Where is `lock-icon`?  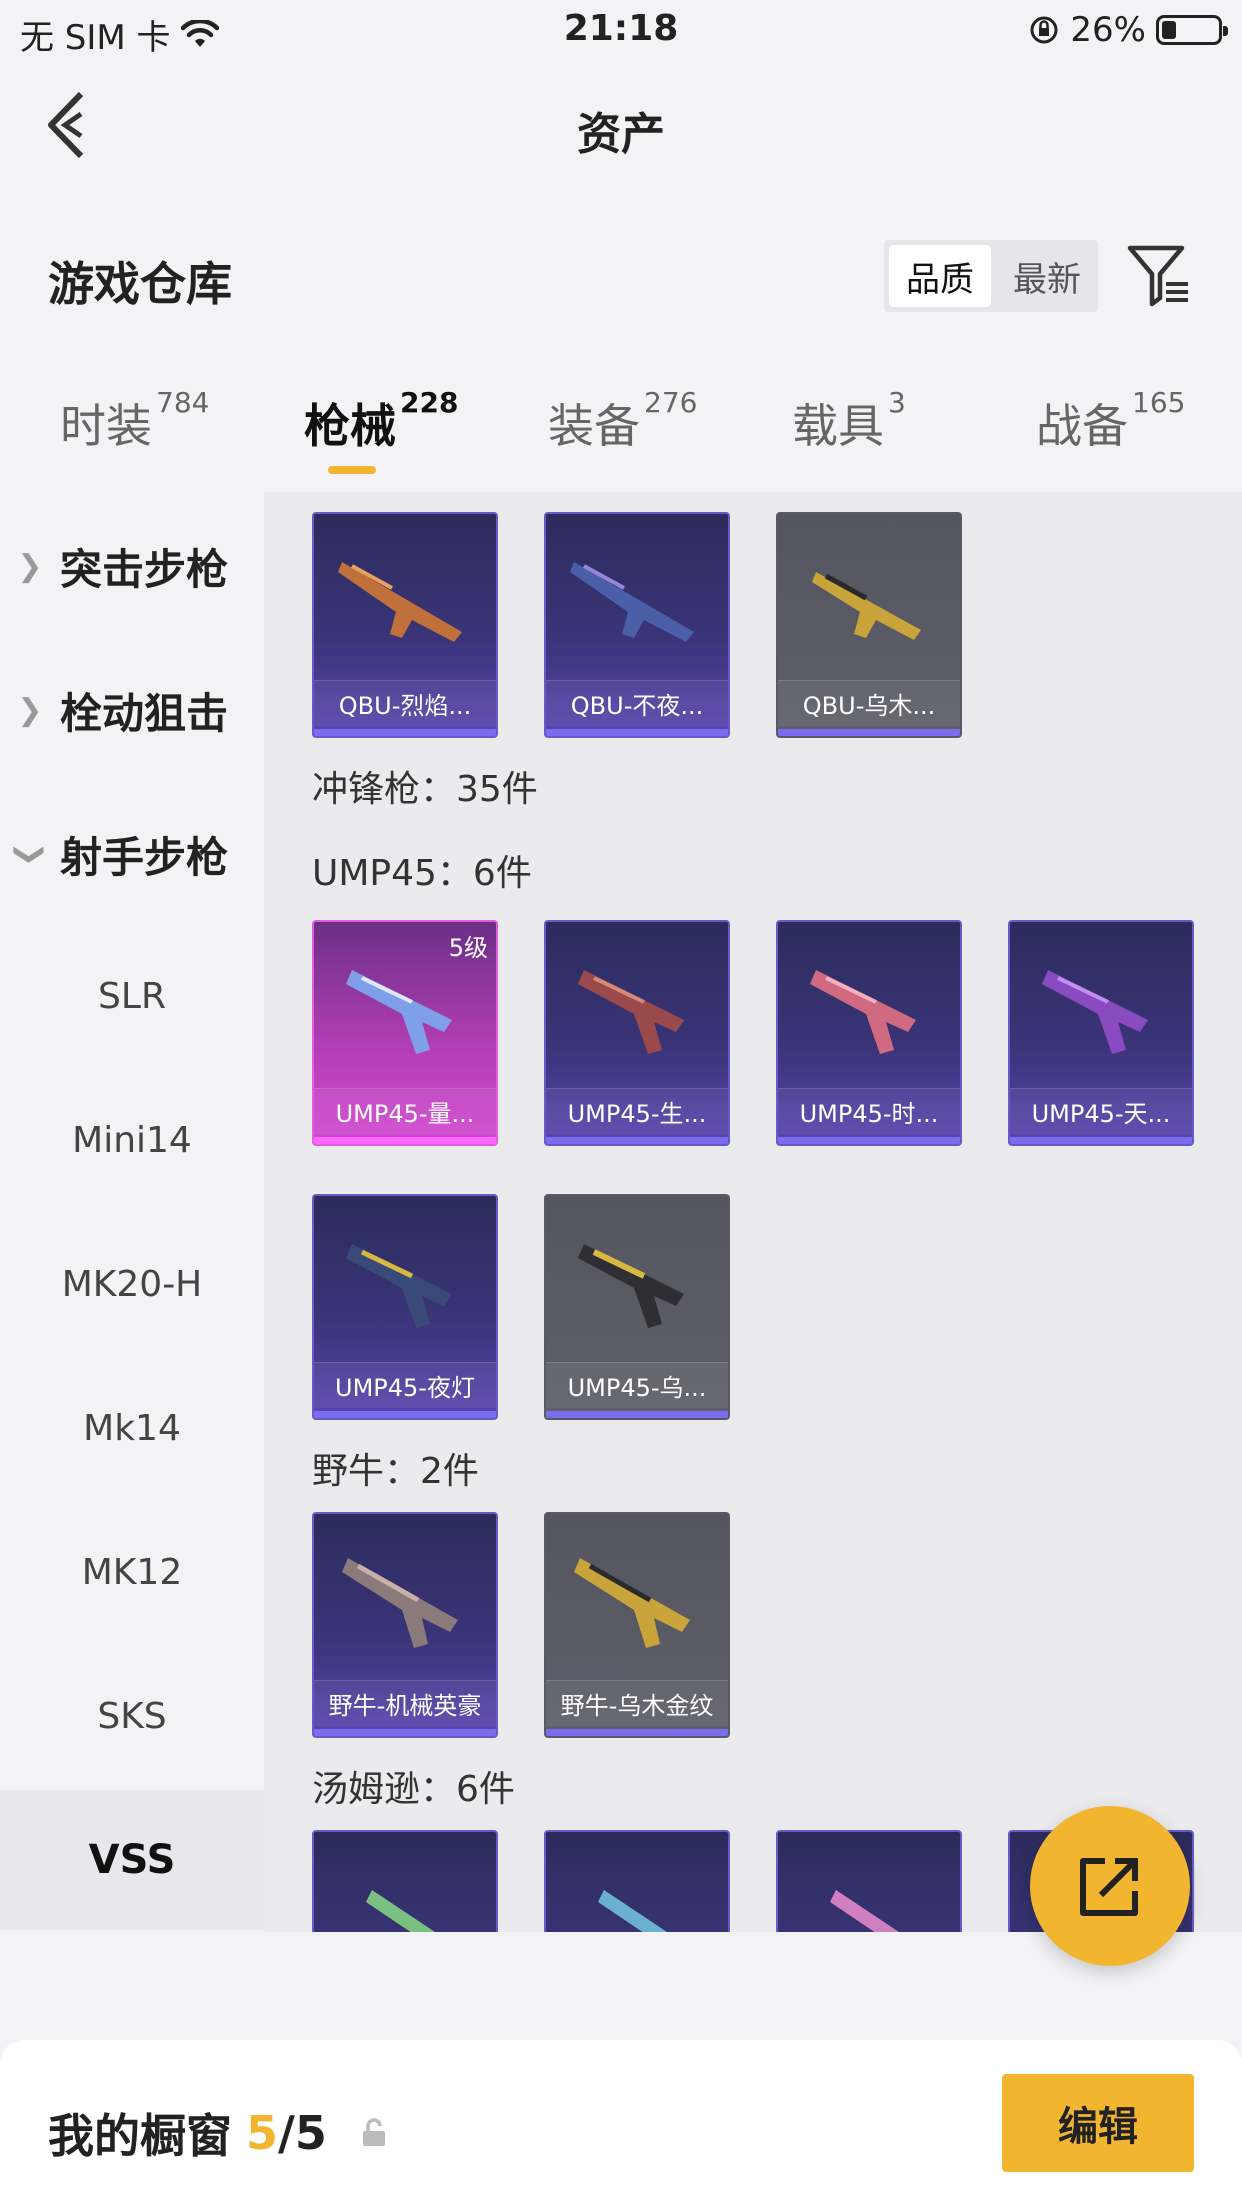
lock-icon is located at coordinates (373, 2132).